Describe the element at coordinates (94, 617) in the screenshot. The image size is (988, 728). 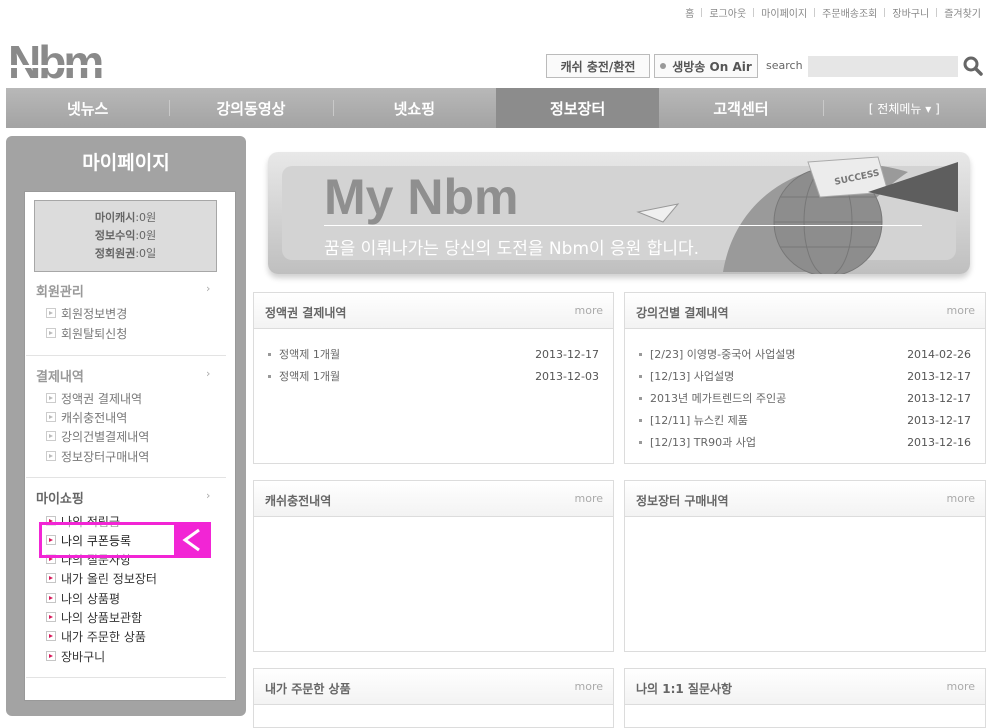
I see `menu-item-wishlist: 나의 상품보관함` at that location.